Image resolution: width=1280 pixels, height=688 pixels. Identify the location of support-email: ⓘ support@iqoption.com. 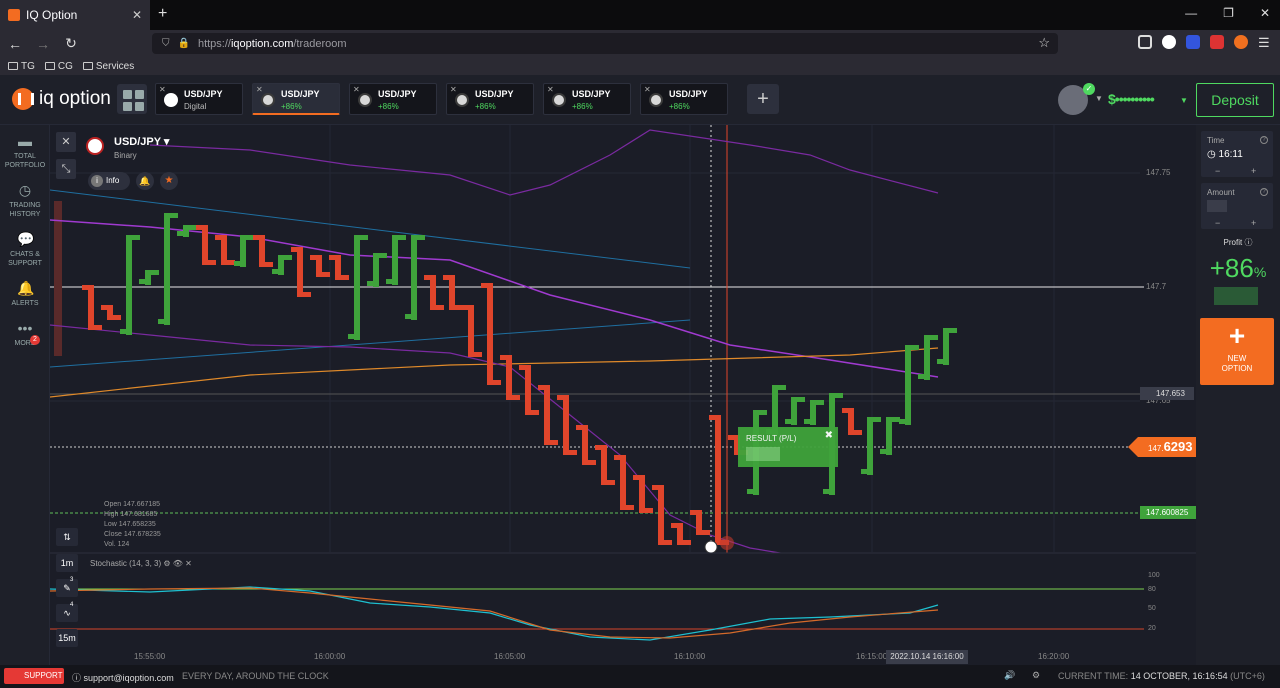
(123, 677).